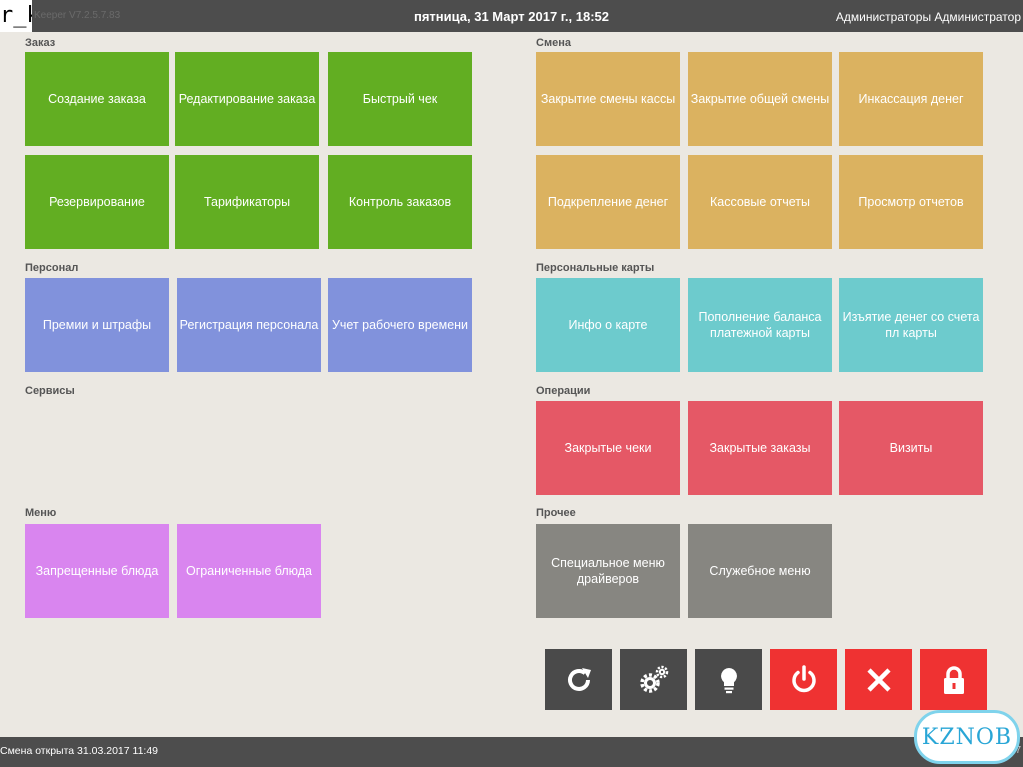 This screenshot has height=767, width=1023. What do you see at coordinates (563, 391) in the screenshot?
I see `section-title-operations: Операции` at bounding box center [563, 391].